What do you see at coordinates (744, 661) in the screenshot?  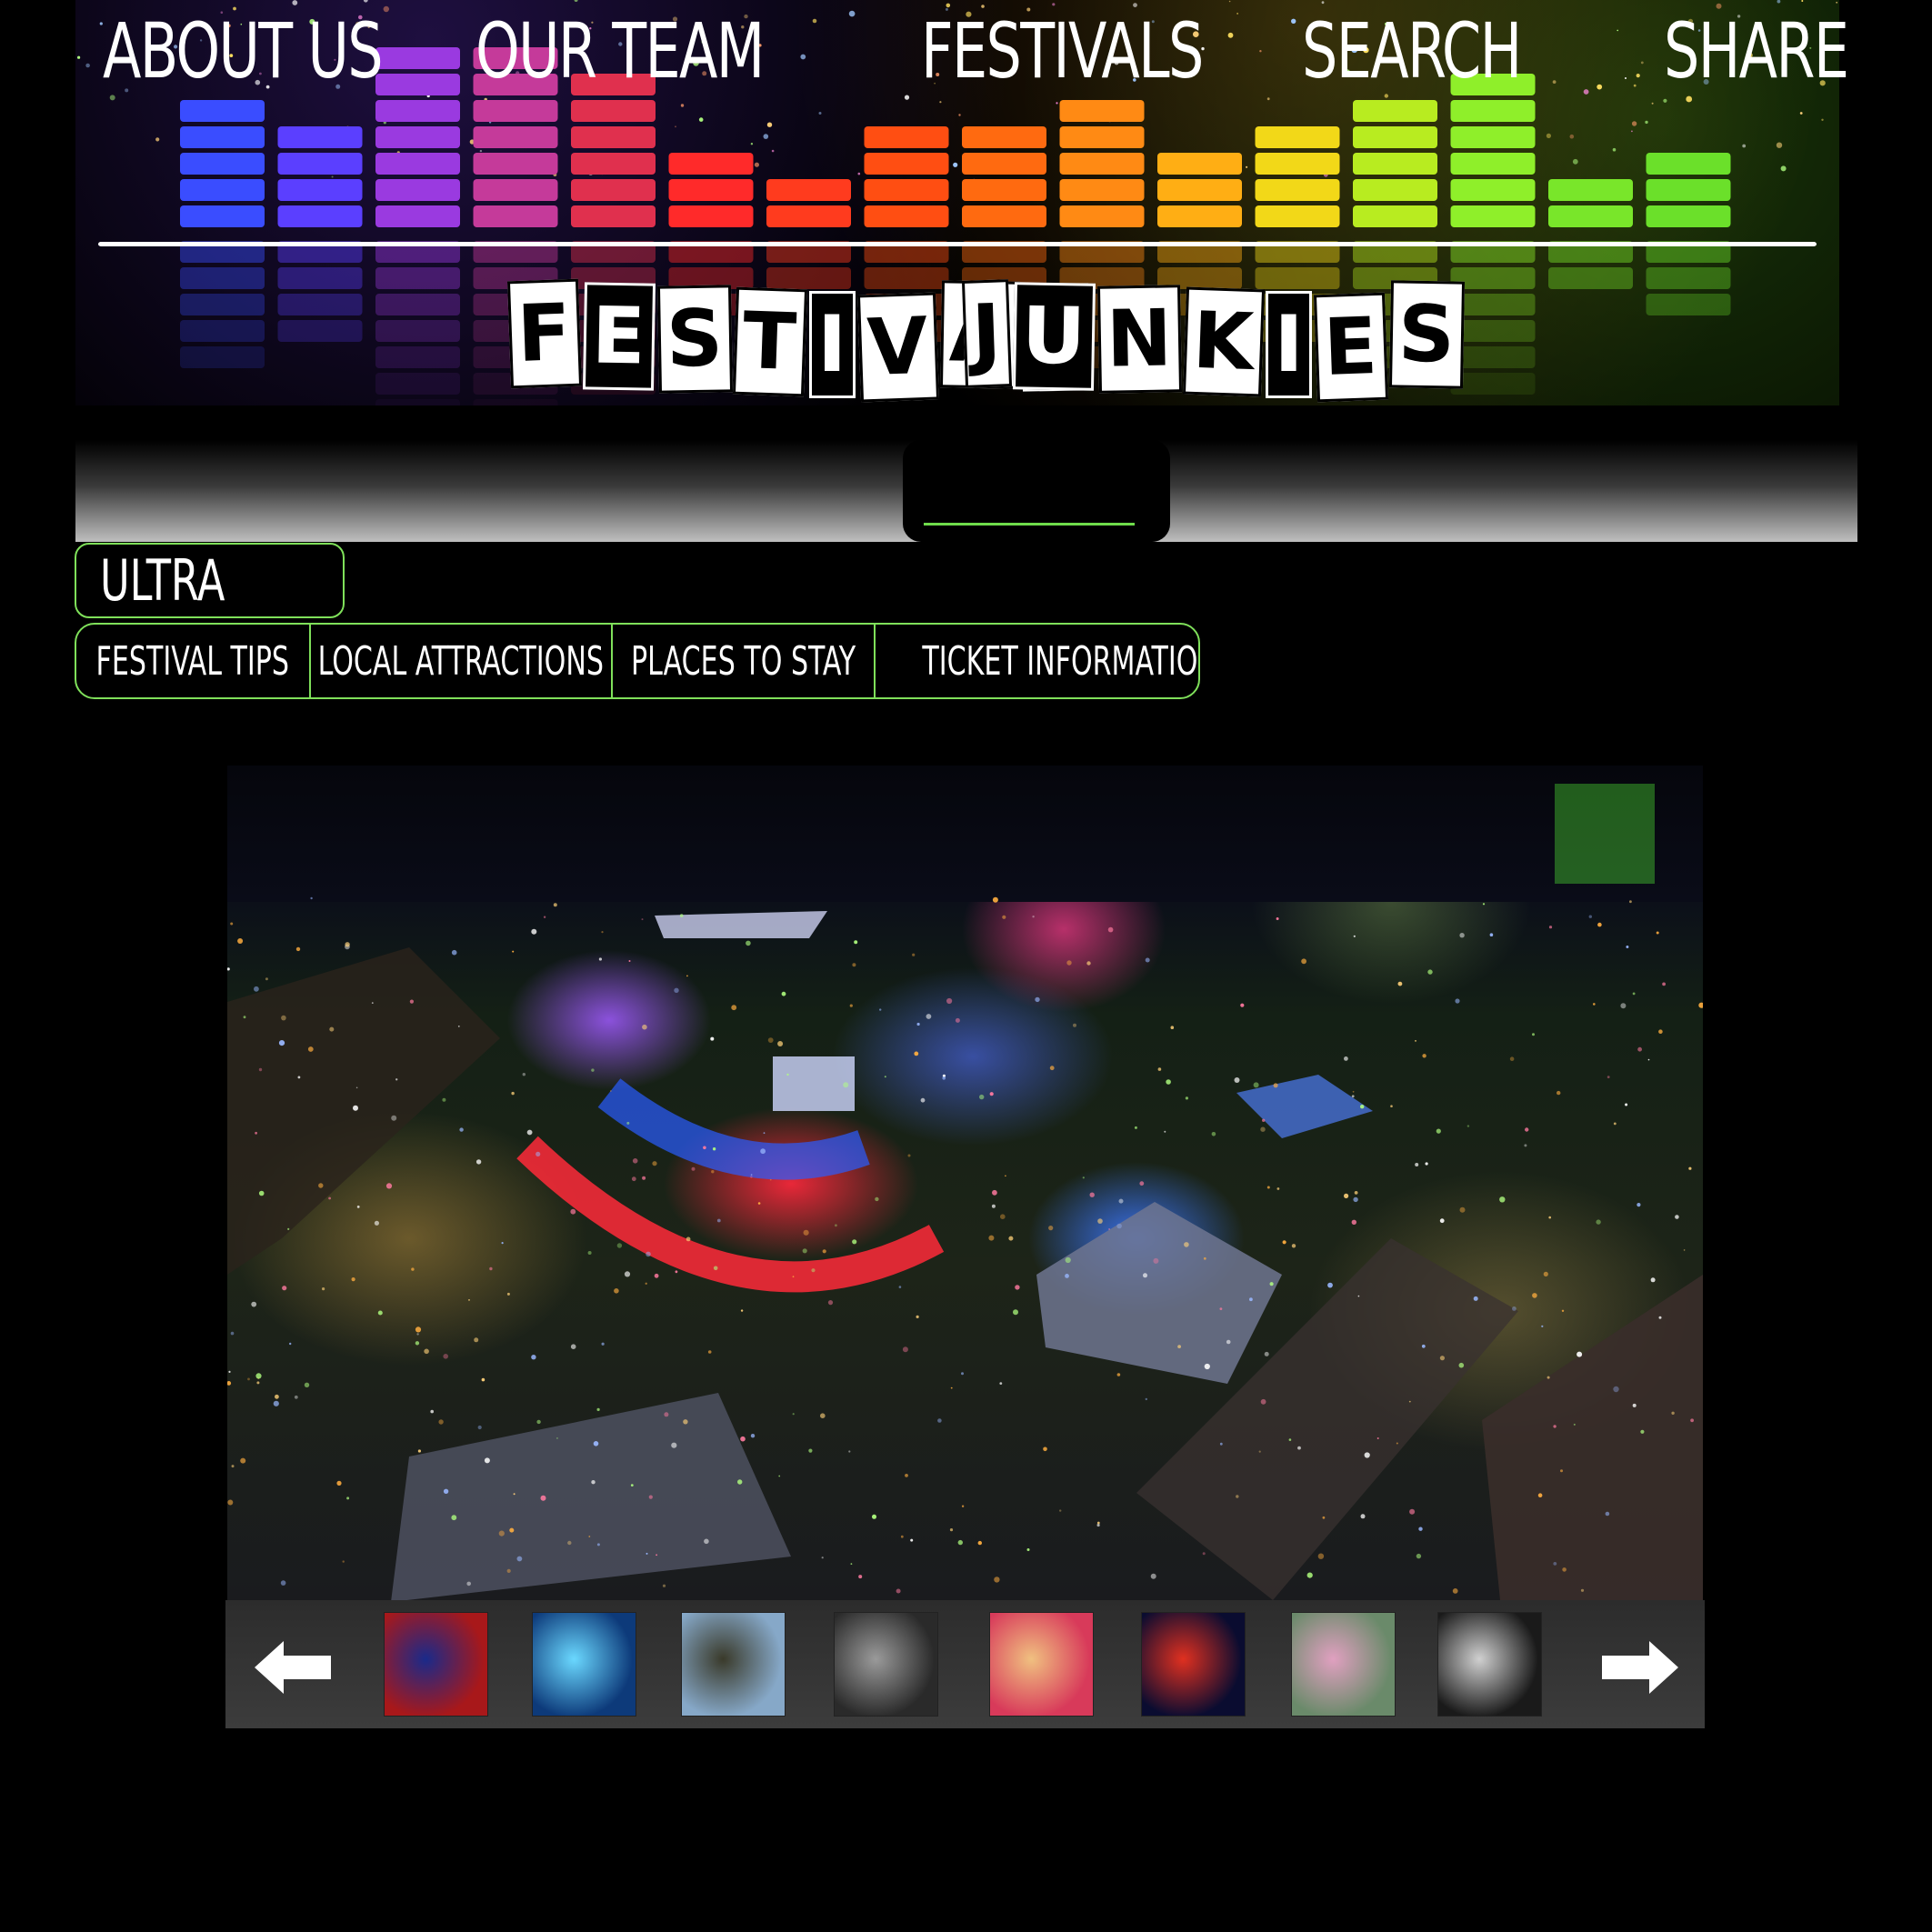 I see `tab-places-to-stay: PLACES TO STAY` at bounding box center [744, 661].